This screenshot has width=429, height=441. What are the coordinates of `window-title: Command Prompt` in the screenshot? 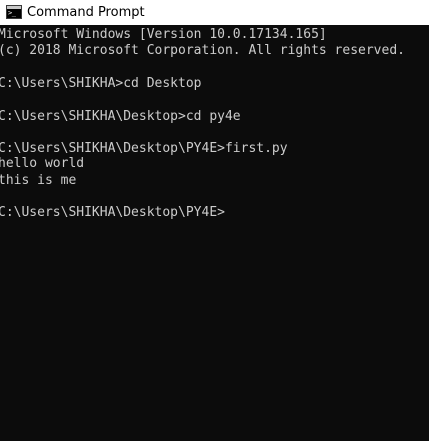 It's located at (86, 12).